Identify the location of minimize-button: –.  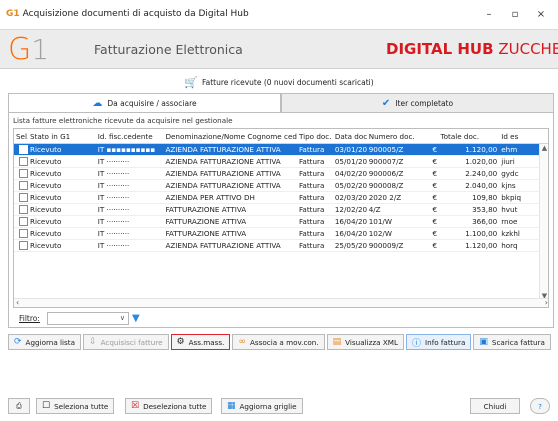
(489, 14).